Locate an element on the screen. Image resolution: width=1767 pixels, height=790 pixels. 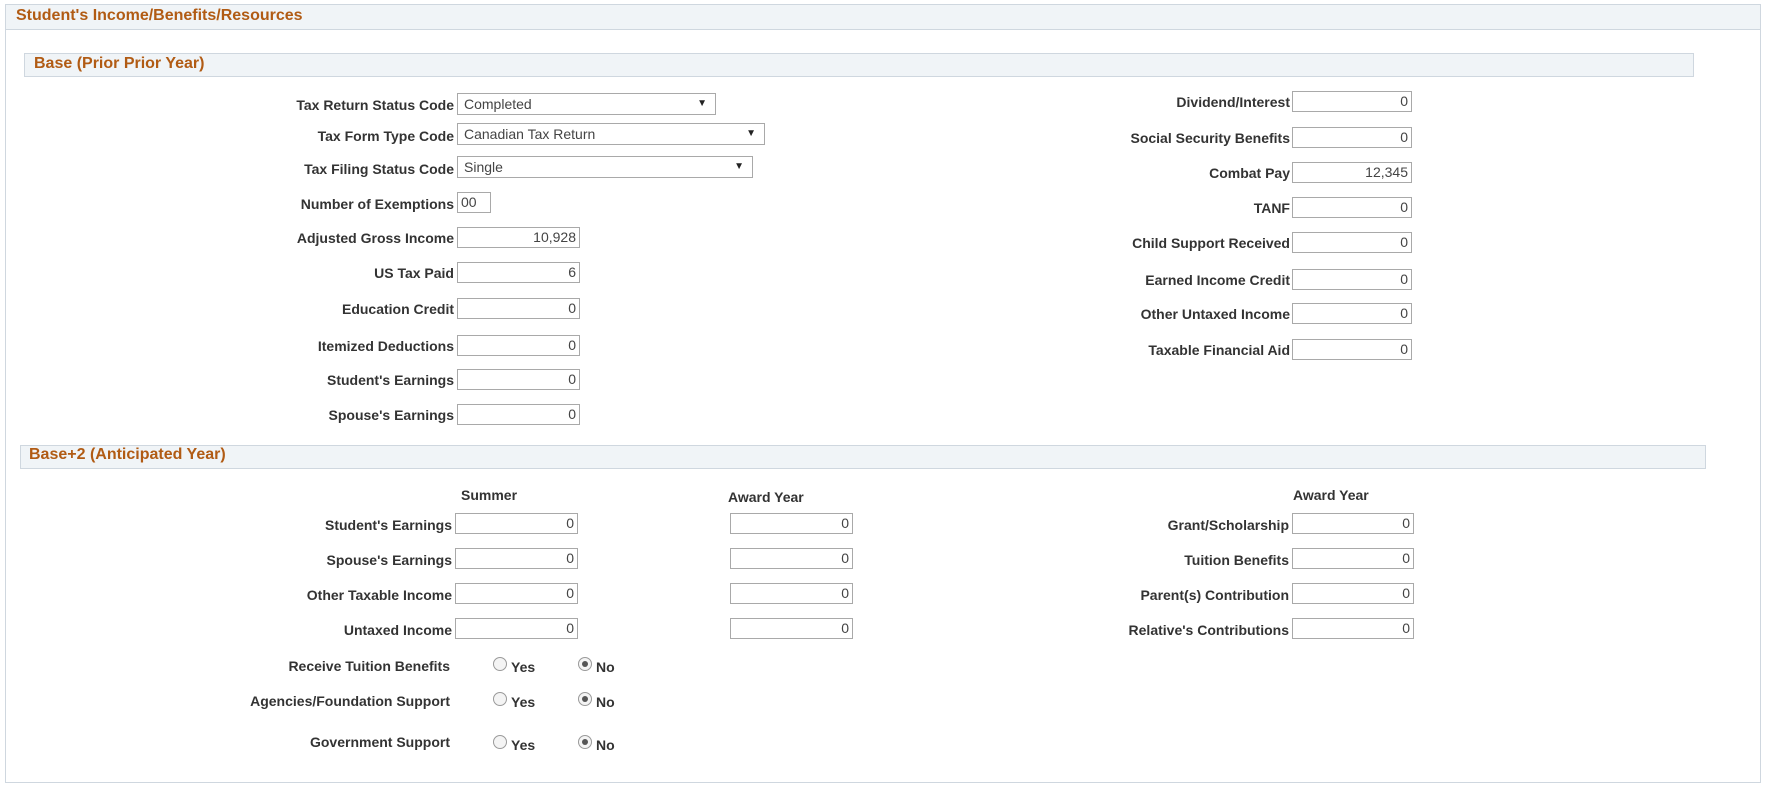
receive-tuition-benefits-yes-label: Yes is located at coordinates (523, 667).